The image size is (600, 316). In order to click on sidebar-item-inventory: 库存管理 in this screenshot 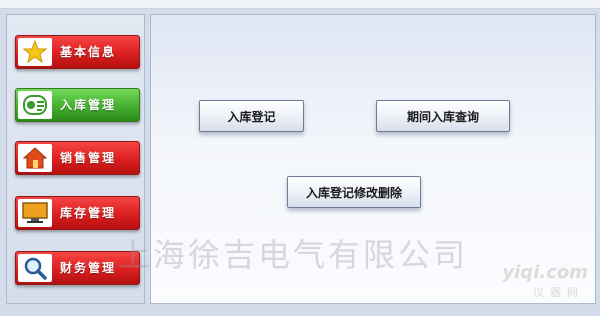, I will do `click(77, 213)`.